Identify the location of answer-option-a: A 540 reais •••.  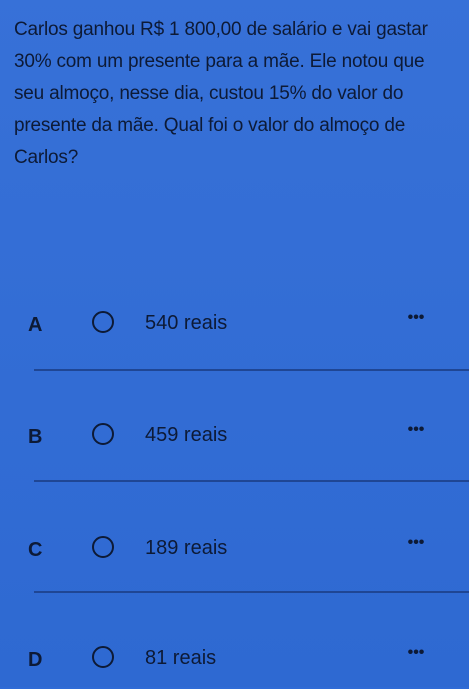
(234, 326).